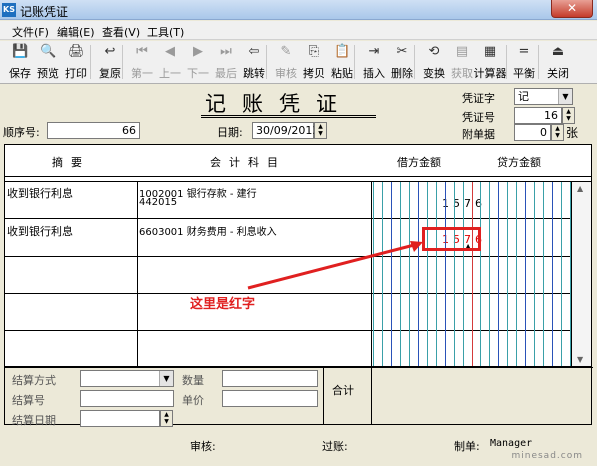 The width and height of the screenshot is (597, 466). I want to click on settle-method-select: ▼, so click(127, 378).